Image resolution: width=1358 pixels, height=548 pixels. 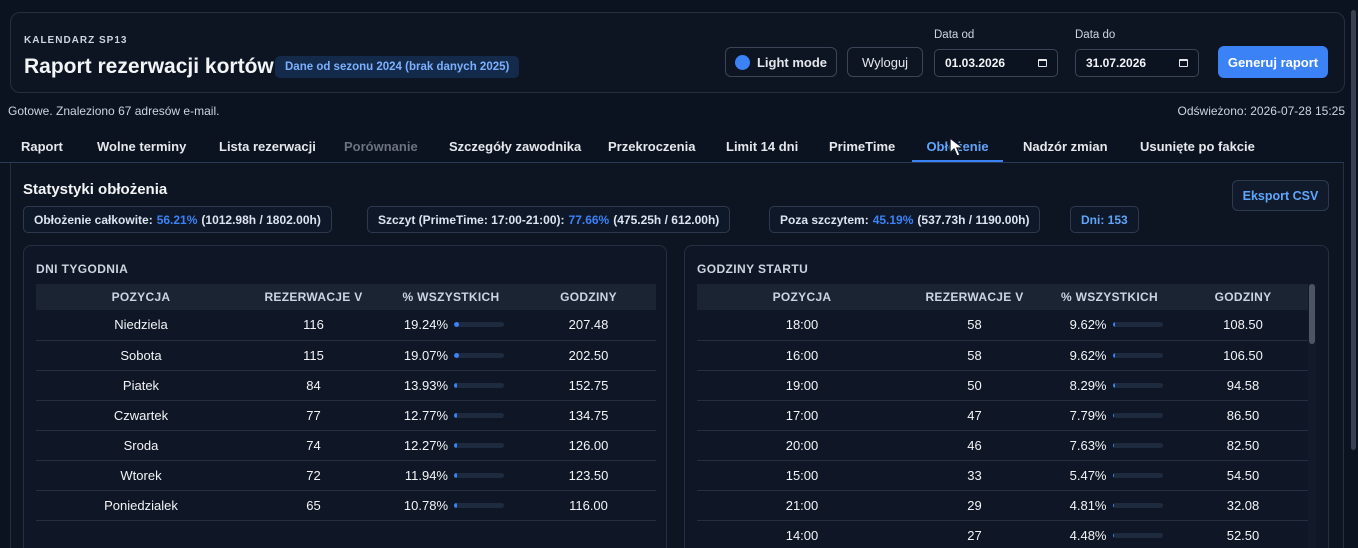 What do you see at coordinates (885, 62) in the screenshot?
I see `logout-button: Wyloguj` at bounding box center [885, 62].